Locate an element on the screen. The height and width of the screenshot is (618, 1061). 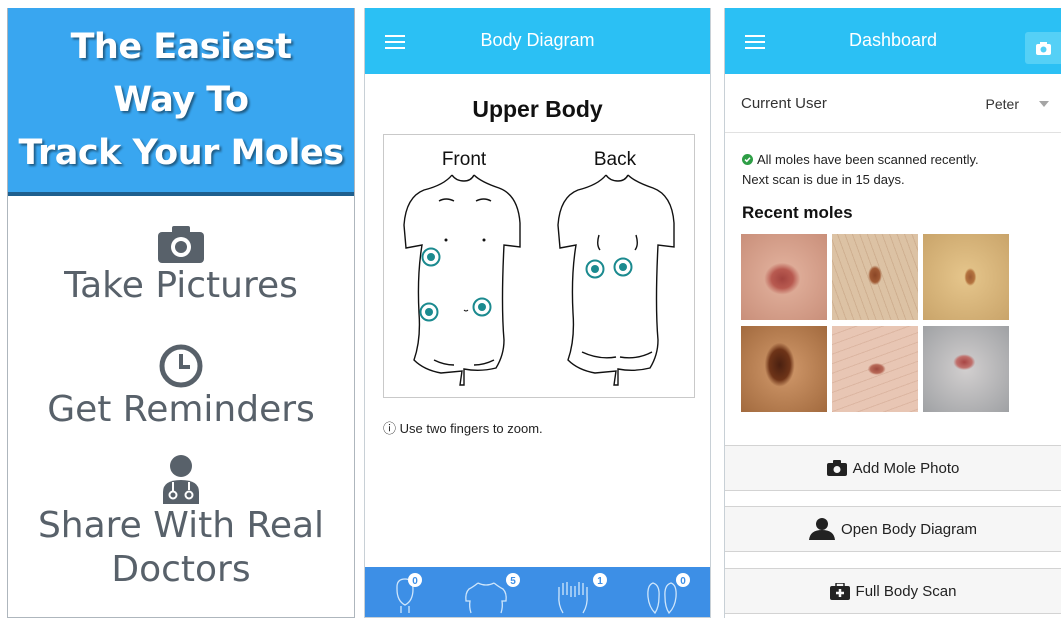
open-body-diagram-button: Open Body Diagram is located at coordinates (893, 529).